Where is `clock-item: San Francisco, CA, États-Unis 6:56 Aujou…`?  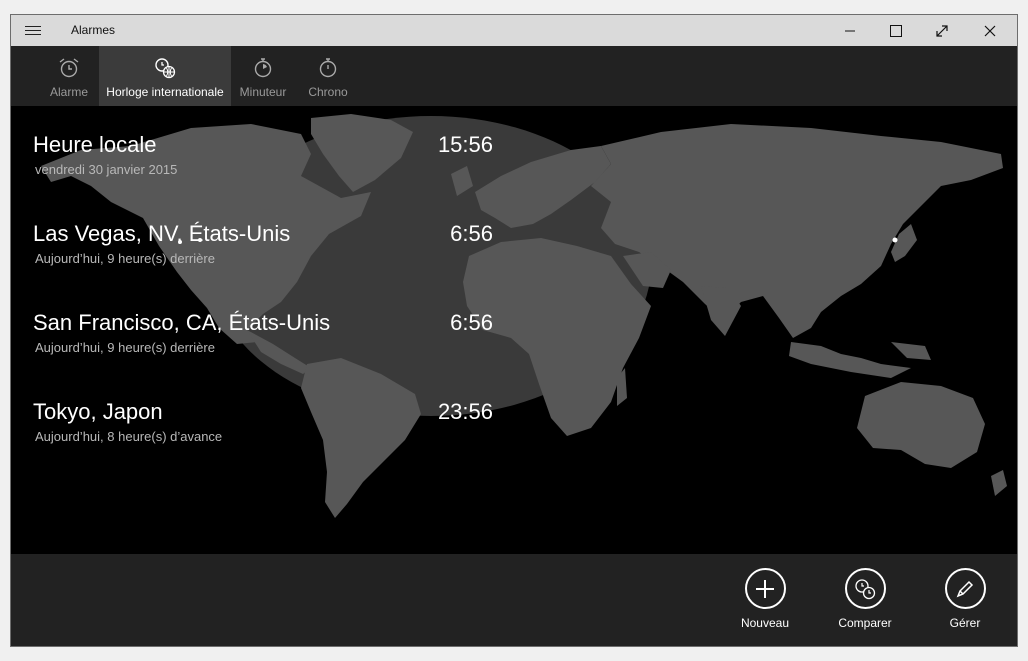
clock-item: San Francisco, CA, États-Unis 6:56 Aujou… is located at coordinates (263, 332).